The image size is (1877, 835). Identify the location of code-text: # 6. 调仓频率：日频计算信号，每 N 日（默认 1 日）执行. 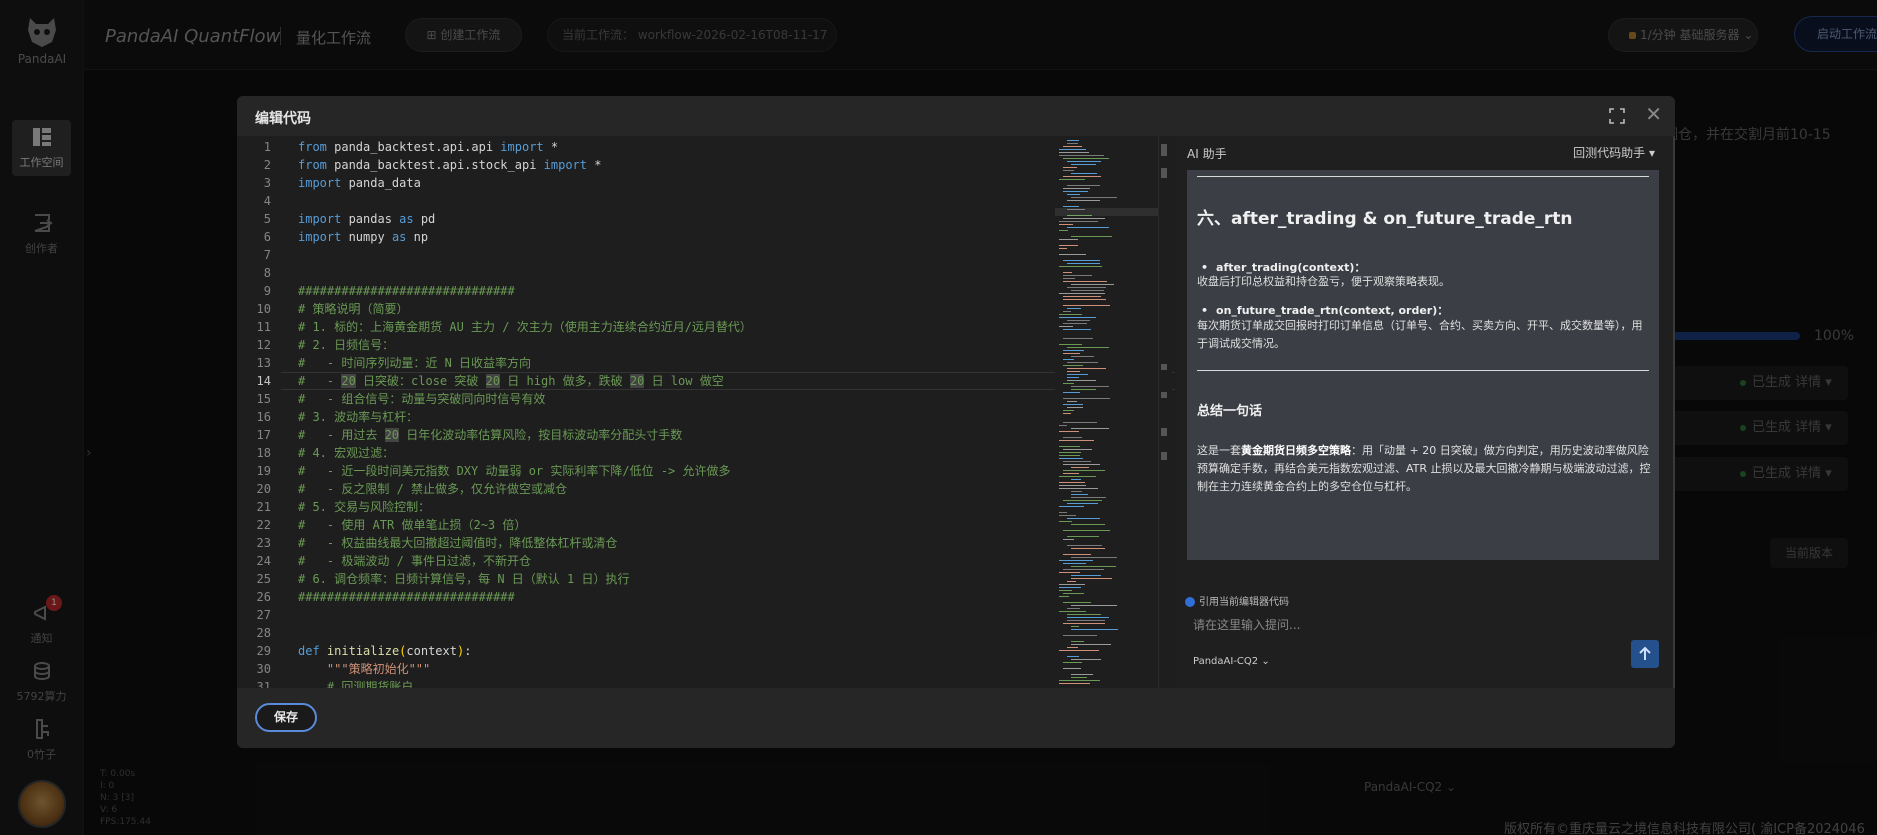
(463, 579).